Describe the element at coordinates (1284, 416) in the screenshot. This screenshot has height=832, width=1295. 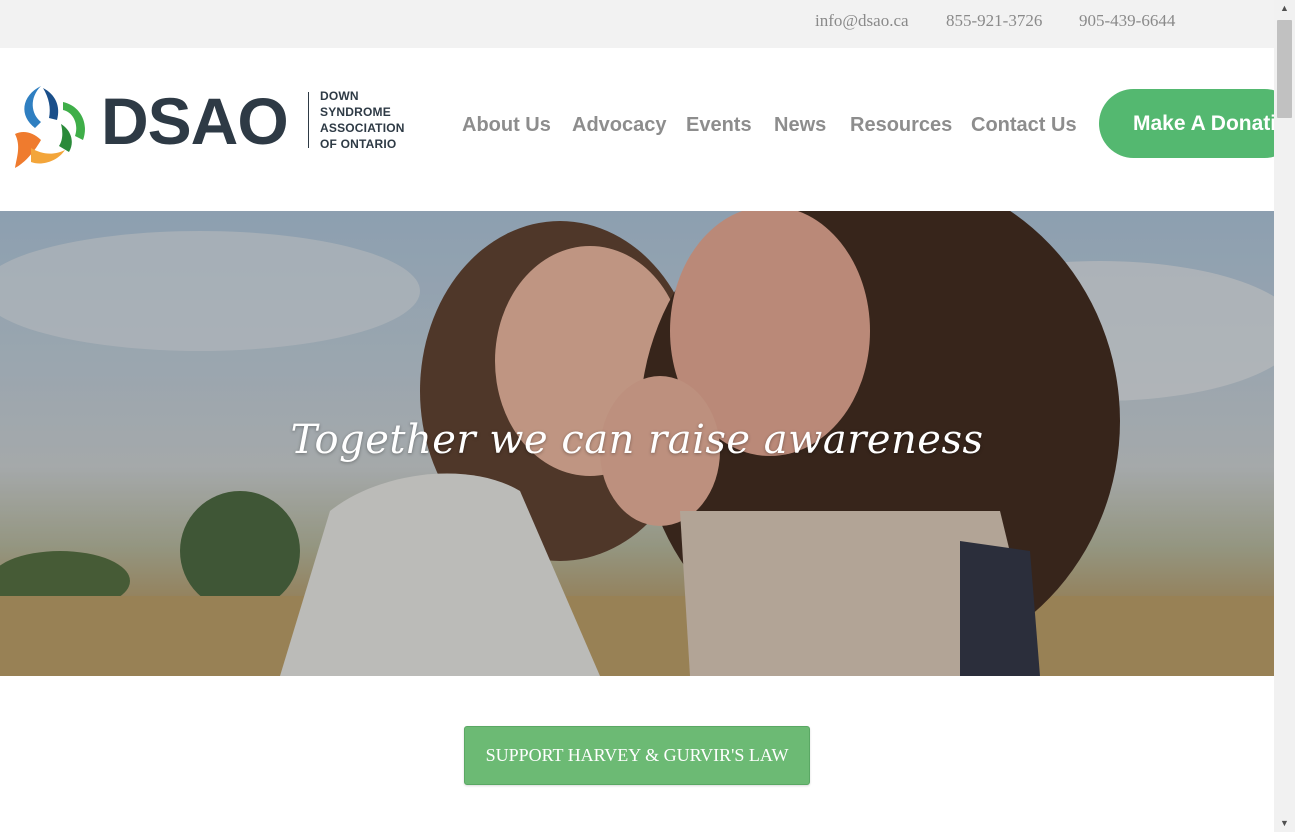
I see `vertical-scrollbar: ▲ ▼` at that location.